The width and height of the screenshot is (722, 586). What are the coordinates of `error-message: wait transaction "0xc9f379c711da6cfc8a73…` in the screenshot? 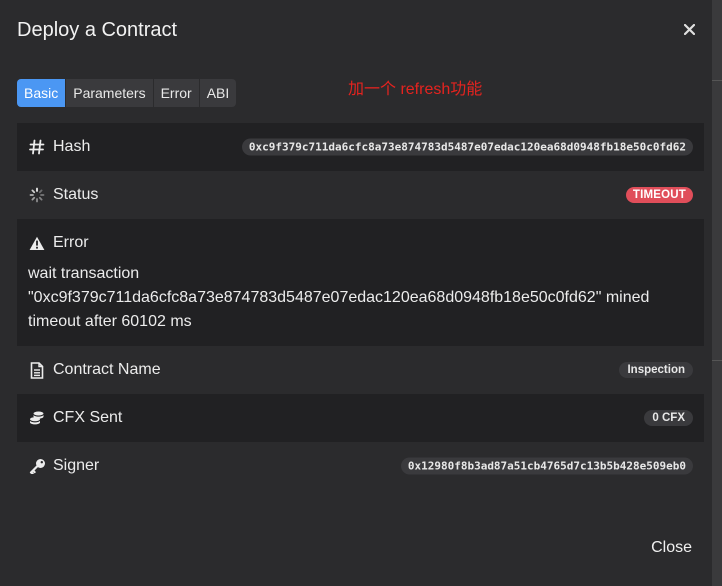 It's located at (339, 297).